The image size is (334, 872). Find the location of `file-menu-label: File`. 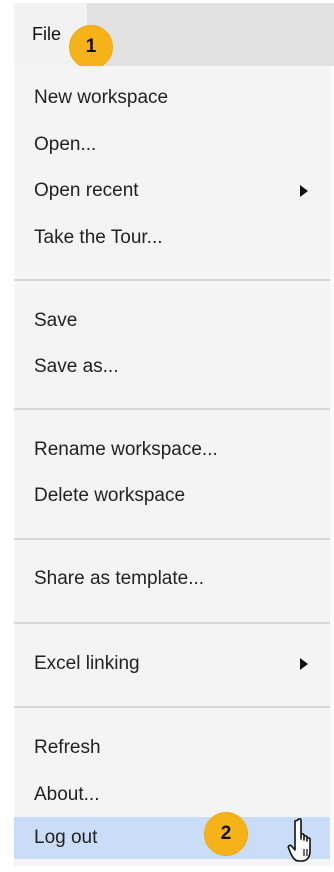

file-menu-label: File is located at coordinates (46, 34).